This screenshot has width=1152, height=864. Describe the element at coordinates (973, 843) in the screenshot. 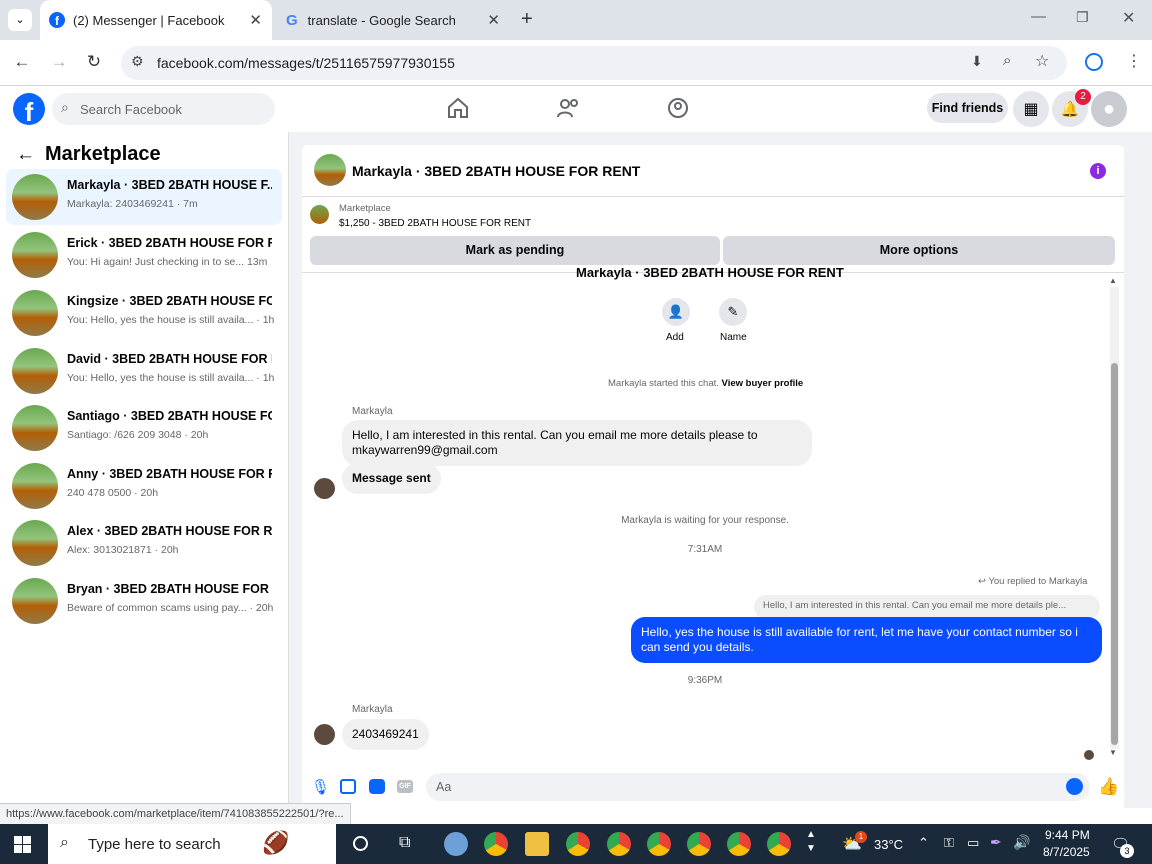

I see `network-icon: ▭` at that location.